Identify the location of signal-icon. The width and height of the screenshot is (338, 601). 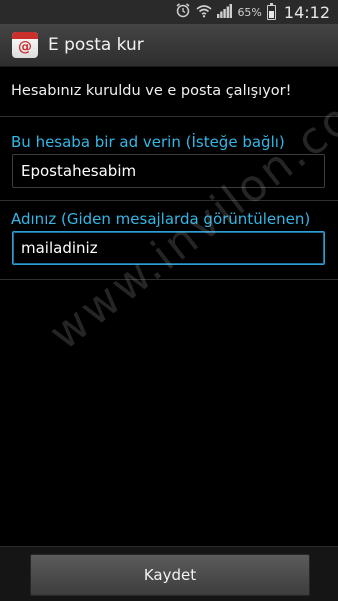
(225, 12).